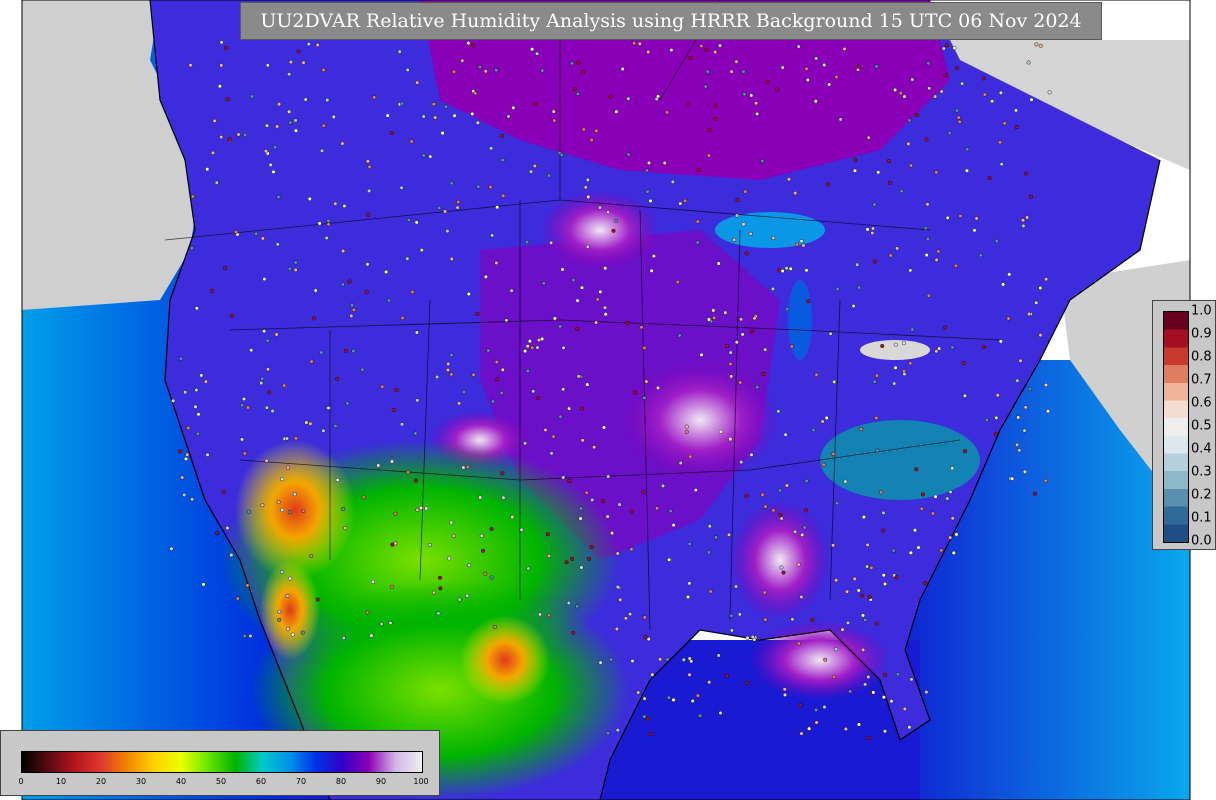  Describe the element at coordinates (505, 660) in the screenshot. I see `dry-region-texas` at that location.